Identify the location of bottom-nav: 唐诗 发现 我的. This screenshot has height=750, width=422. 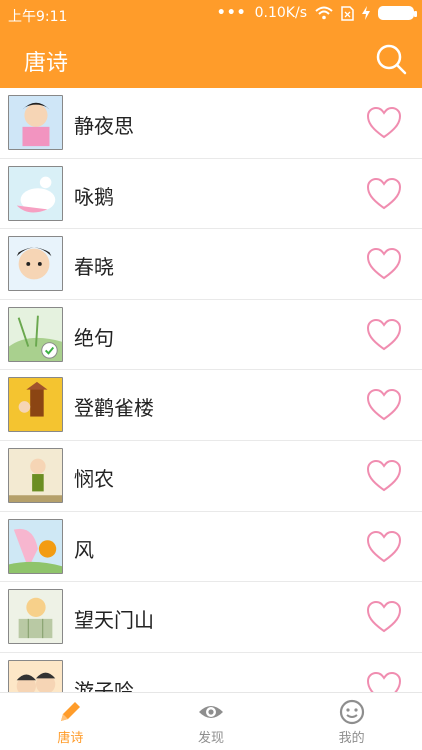
(211, 721).